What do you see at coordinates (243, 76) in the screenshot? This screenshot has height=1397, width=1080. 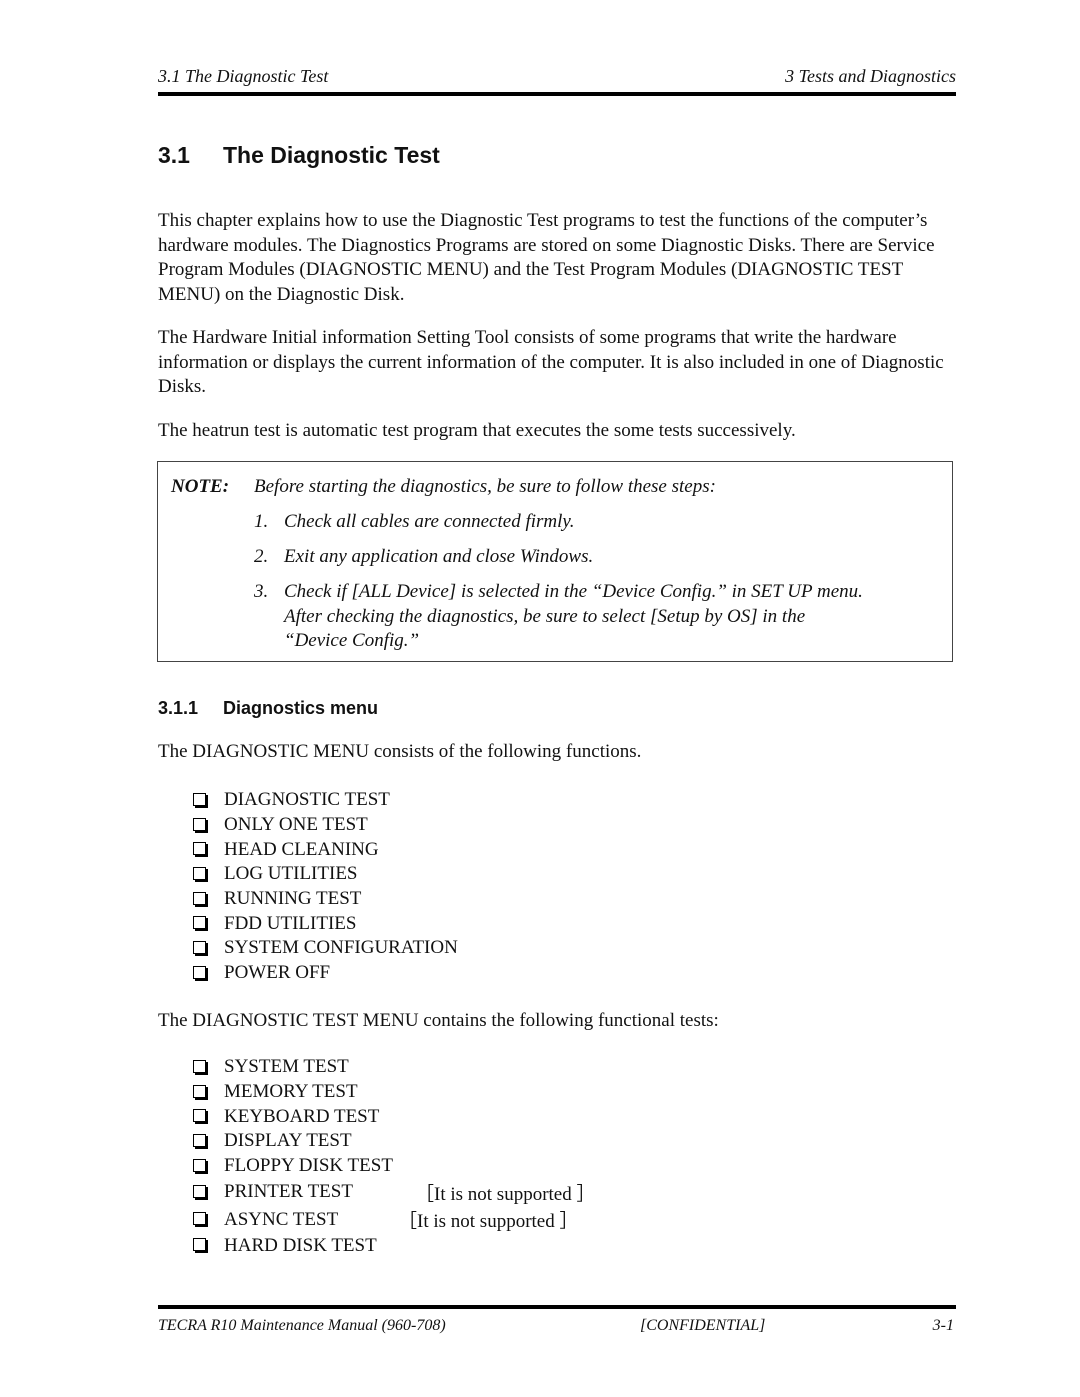 I see `header-section: 3.1 The Diagnostic Test` at bounding box center [243, 76].